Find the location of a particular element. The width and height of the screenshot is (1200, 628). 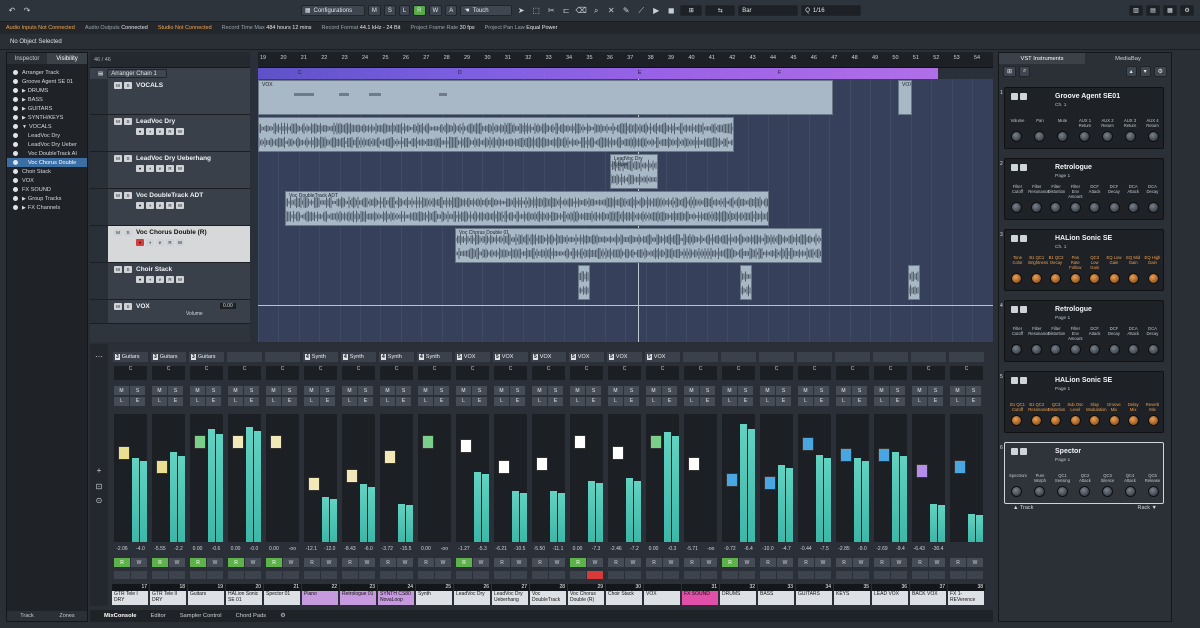

volume-value: -12.1 is located at coordinates (311, 550).